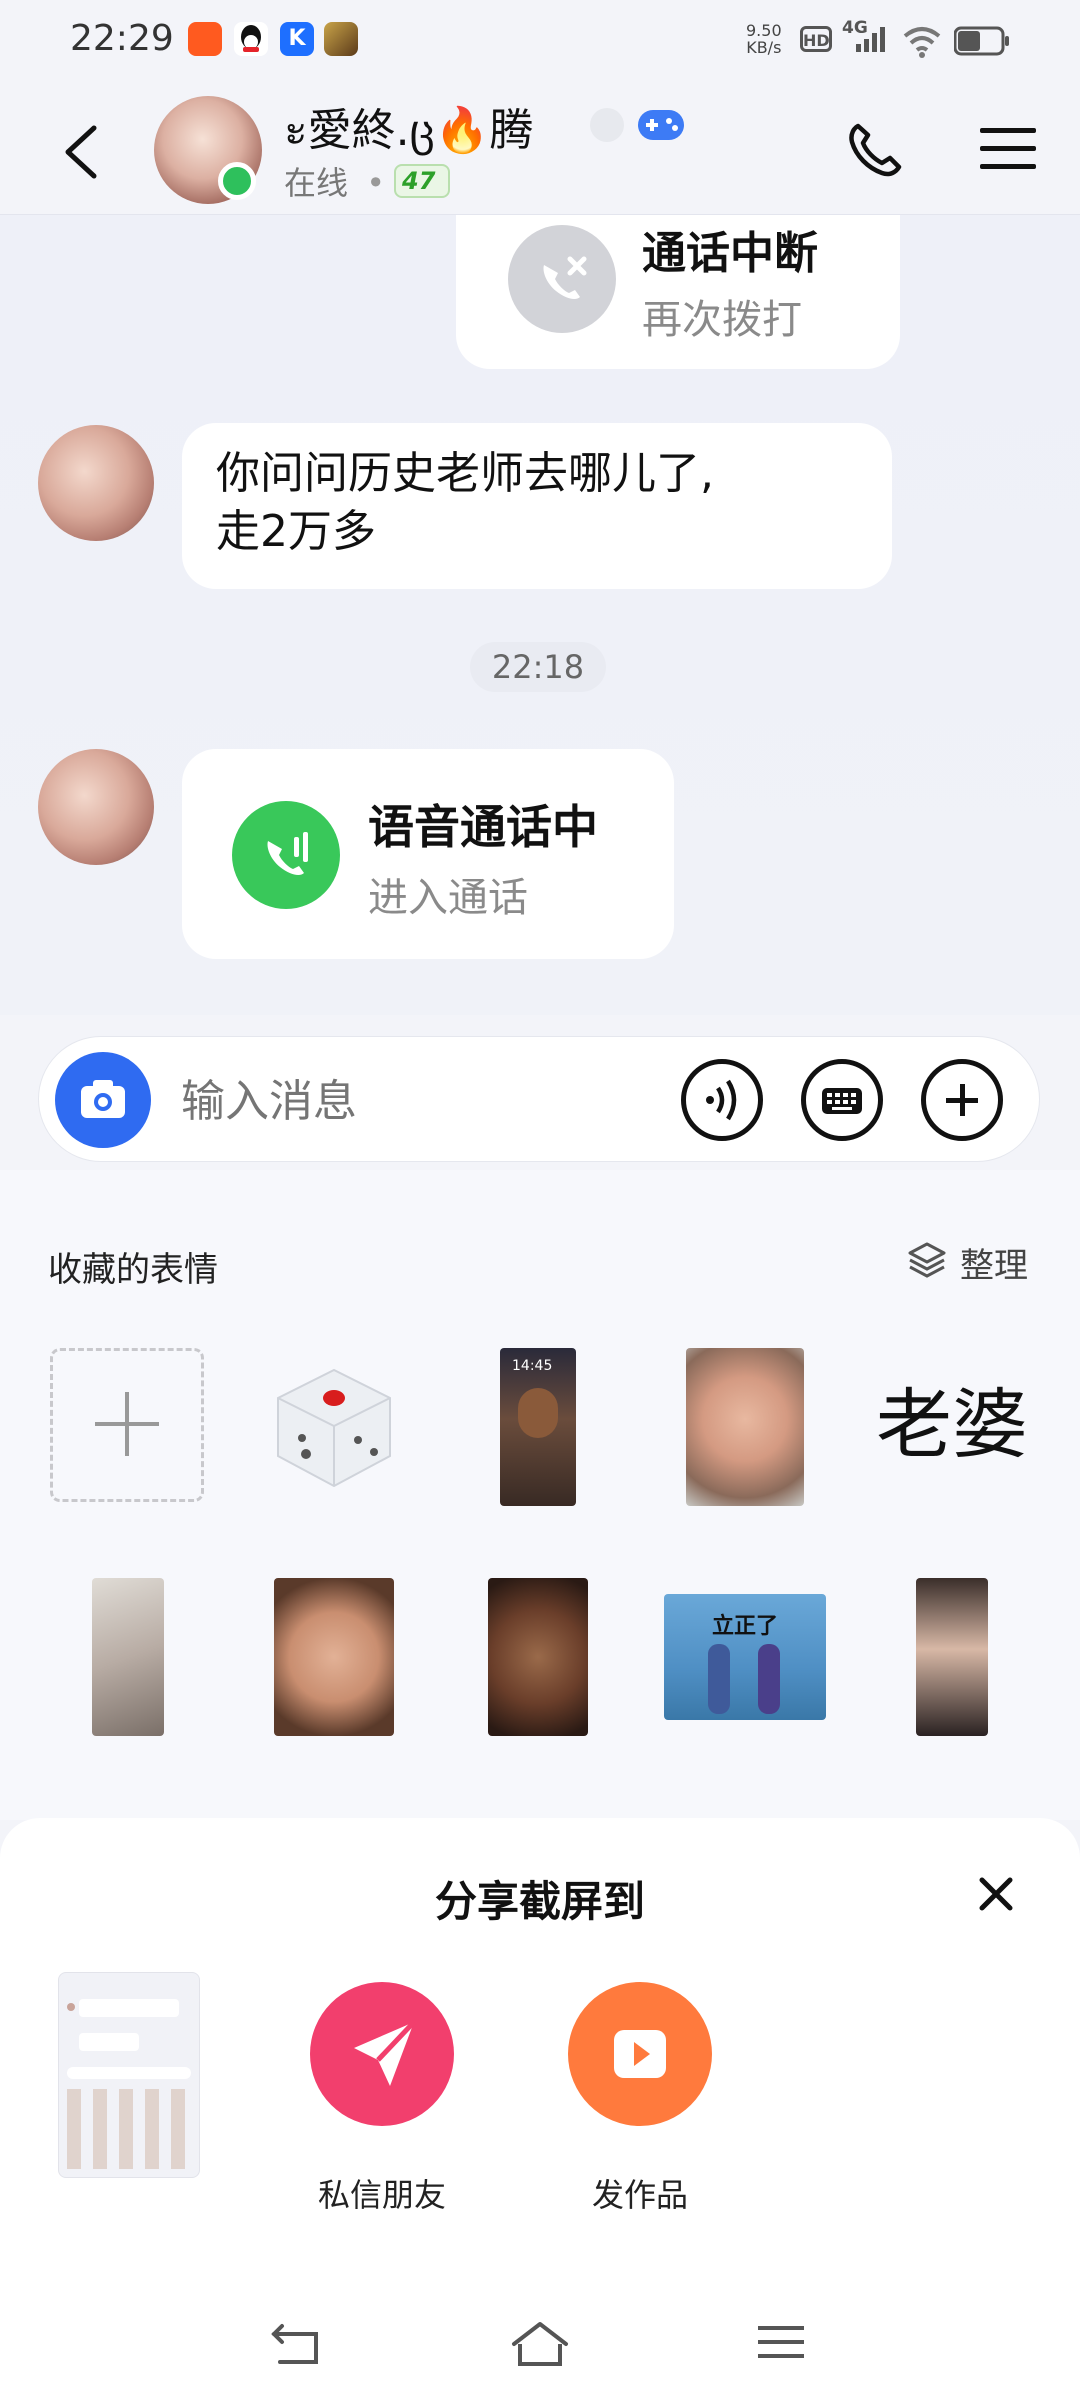 The height and width of the screenshot is (2408, 1080). What do you see at coordinates (816, 39) in the screenshot?
I see `hd-badge: HD` at bounding box center [816, 39].